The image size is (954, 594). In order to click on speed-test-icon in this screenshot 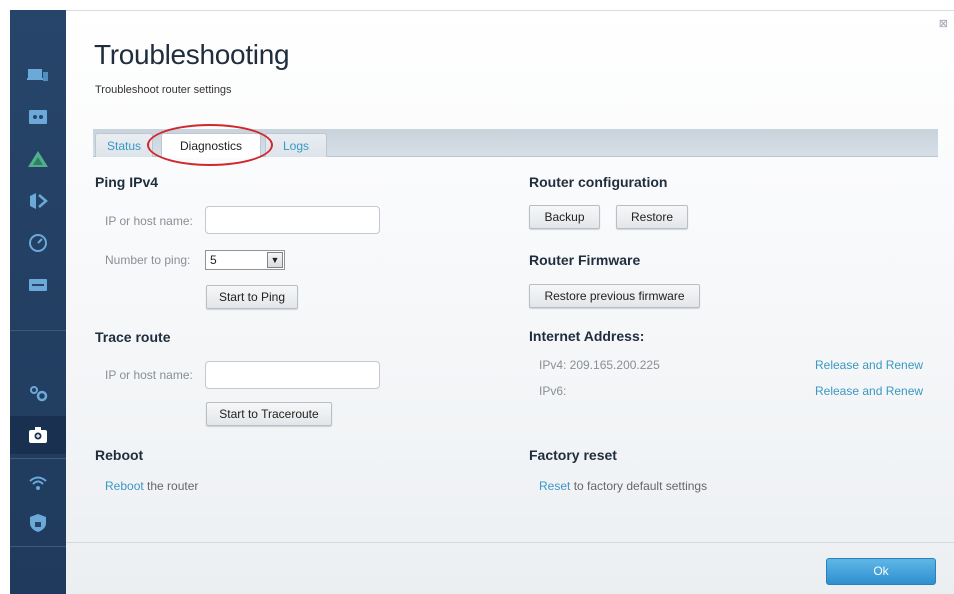, I will do `click(38, 243)`.